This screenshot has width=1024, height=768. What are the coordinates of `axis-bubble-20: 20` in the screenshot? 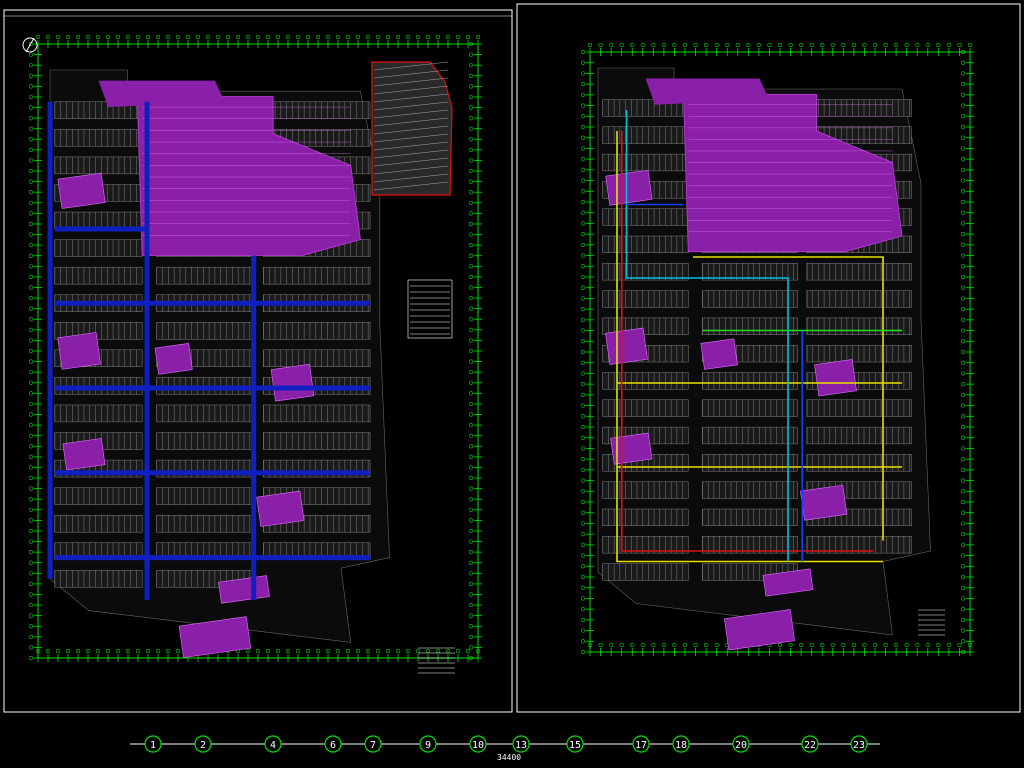 It's located at (741, 744).